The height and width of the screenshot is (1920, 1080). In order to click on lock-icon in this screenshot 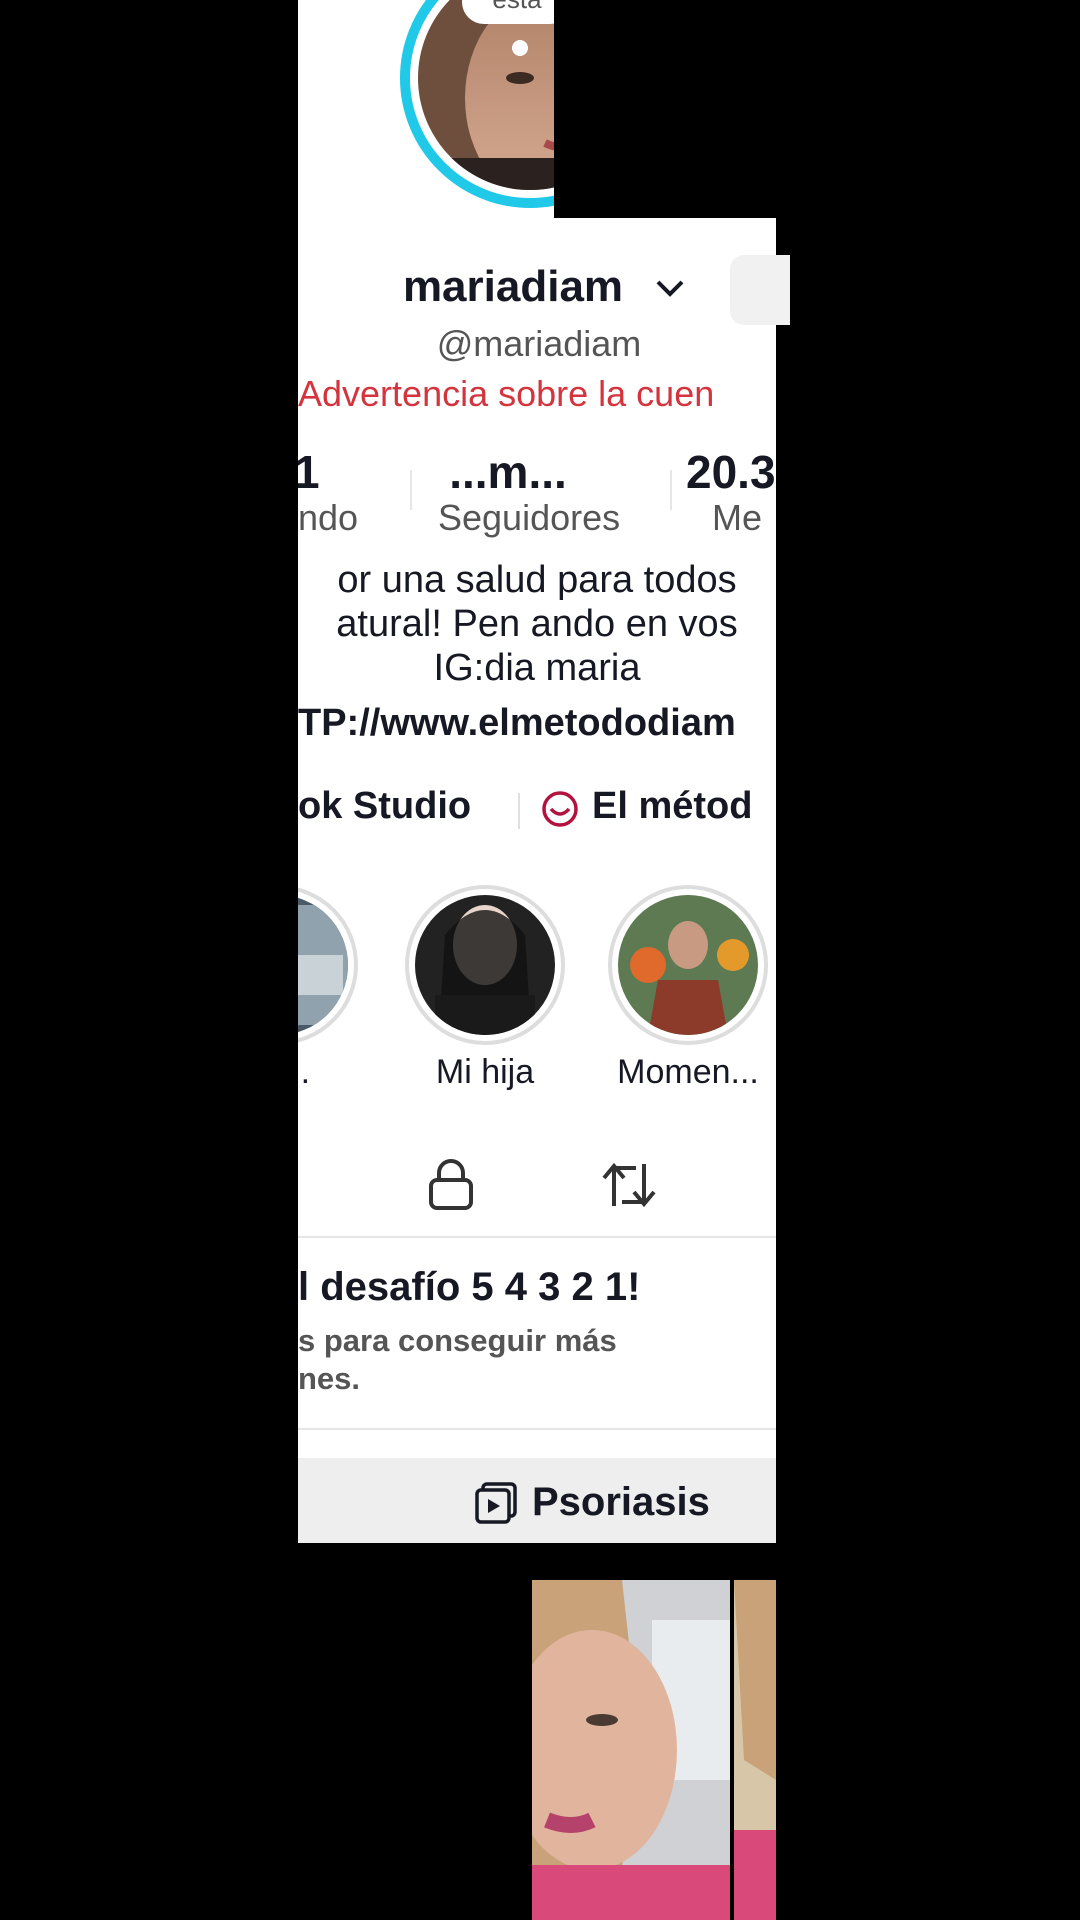, I will do `click(451, 1184)`.